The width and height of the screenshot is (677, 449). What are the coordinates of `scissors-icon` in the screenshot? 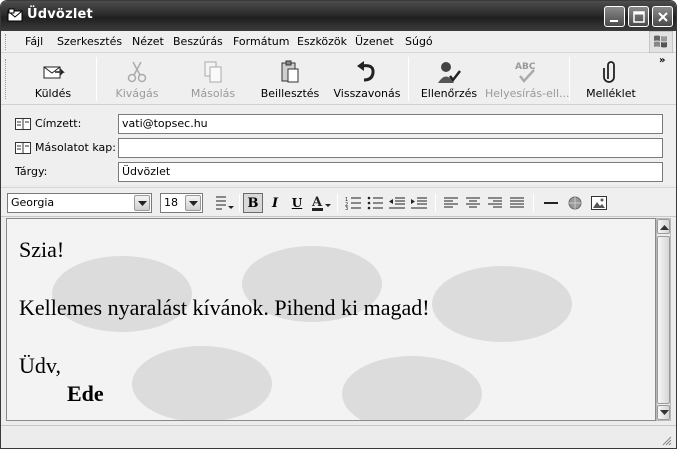 It's located at (137, 72).